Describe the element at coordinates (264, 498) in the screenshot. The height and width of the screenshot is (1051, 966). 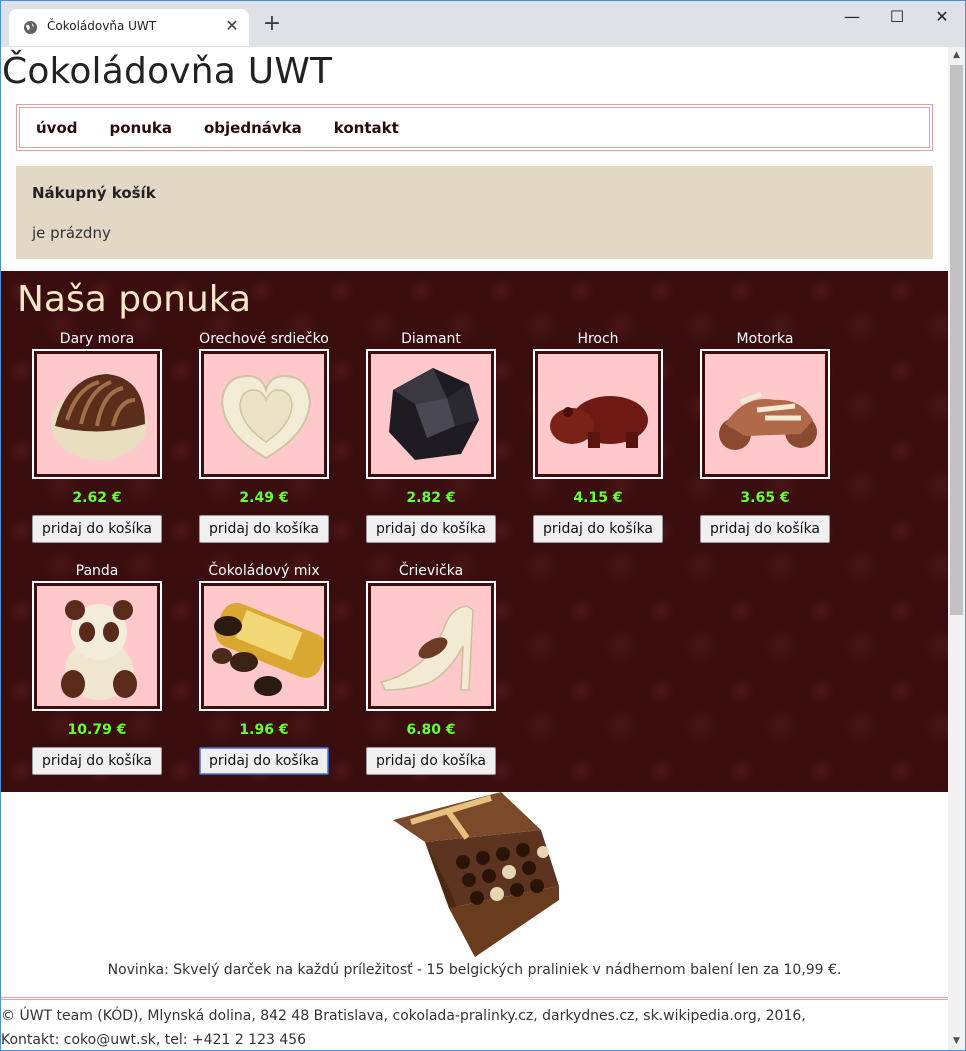
I see `product-price: 2.49 €` at that location.